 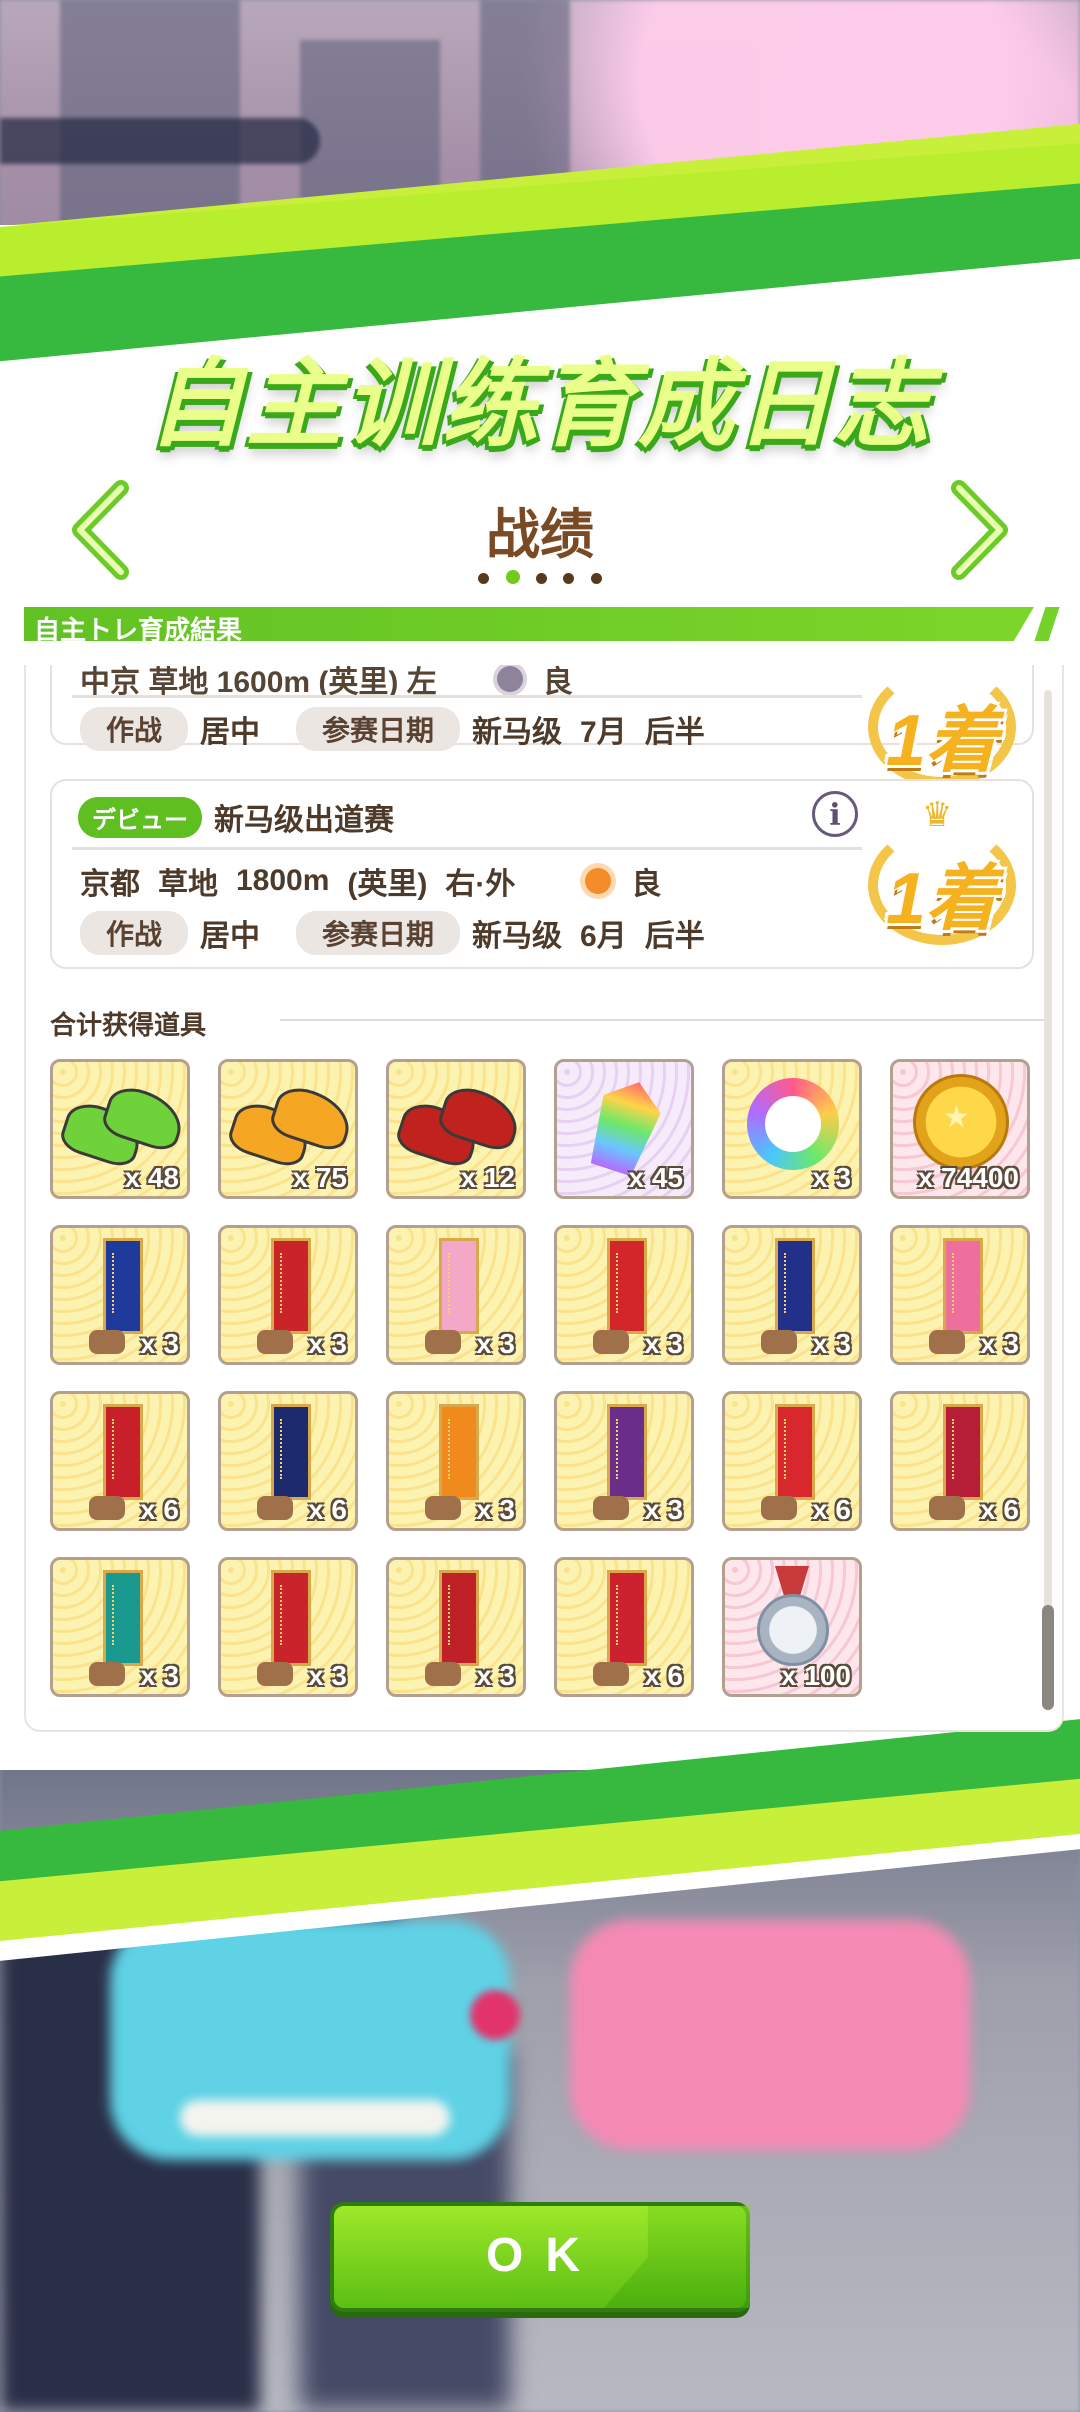 I want to click on item-slot: x 75, so click(x=288, y=1129).